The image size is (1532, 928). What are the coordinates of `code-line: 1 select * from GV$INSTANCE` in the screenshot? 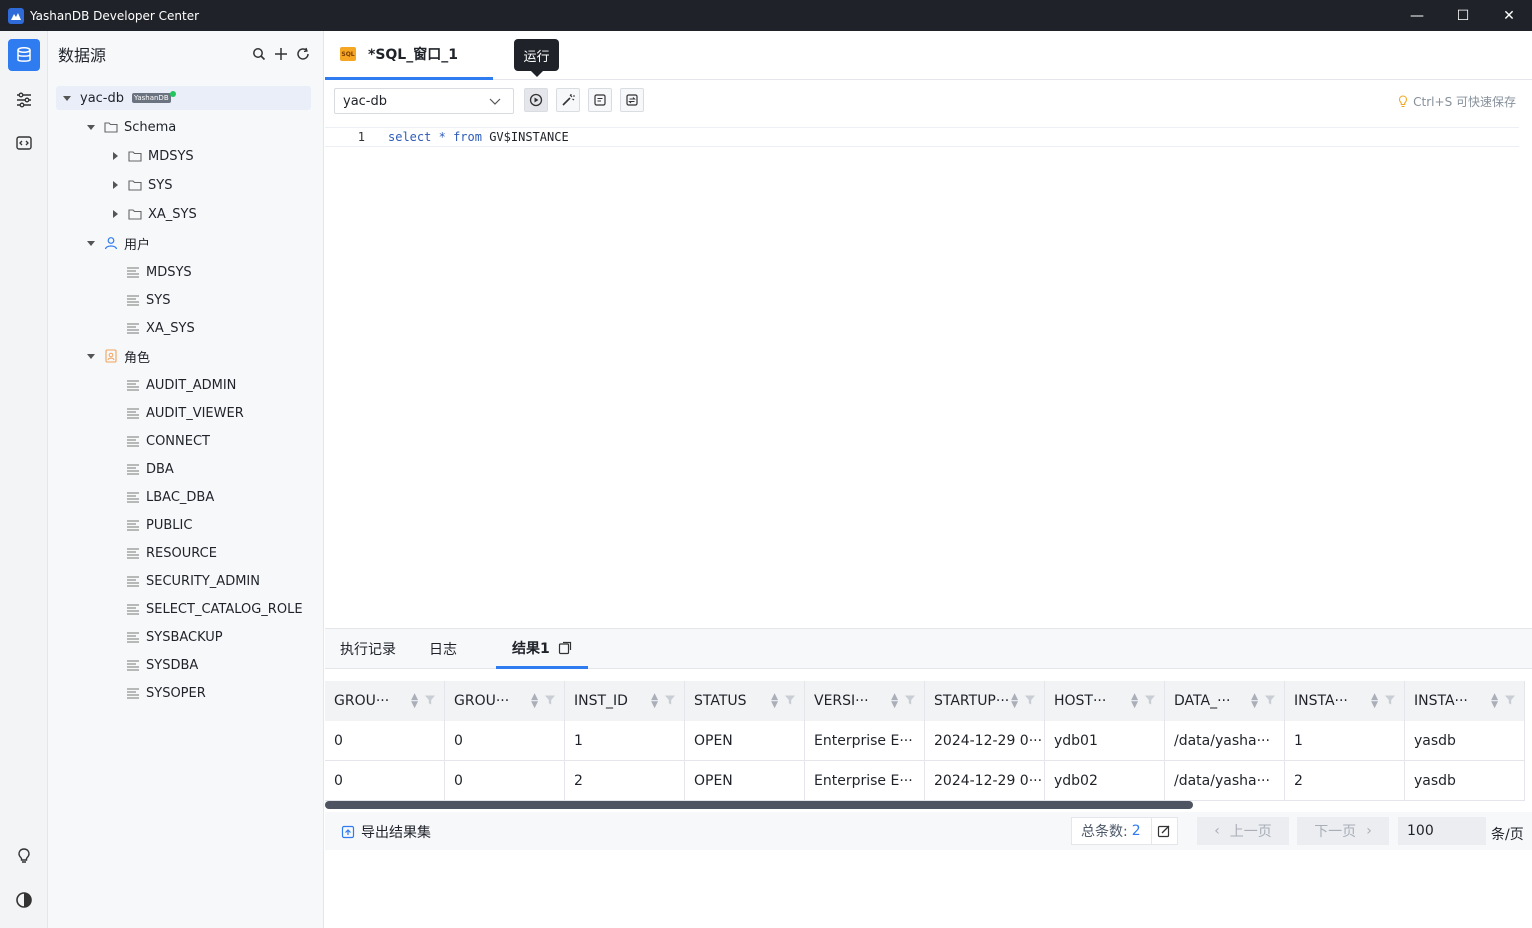 It's located at (922, 137).